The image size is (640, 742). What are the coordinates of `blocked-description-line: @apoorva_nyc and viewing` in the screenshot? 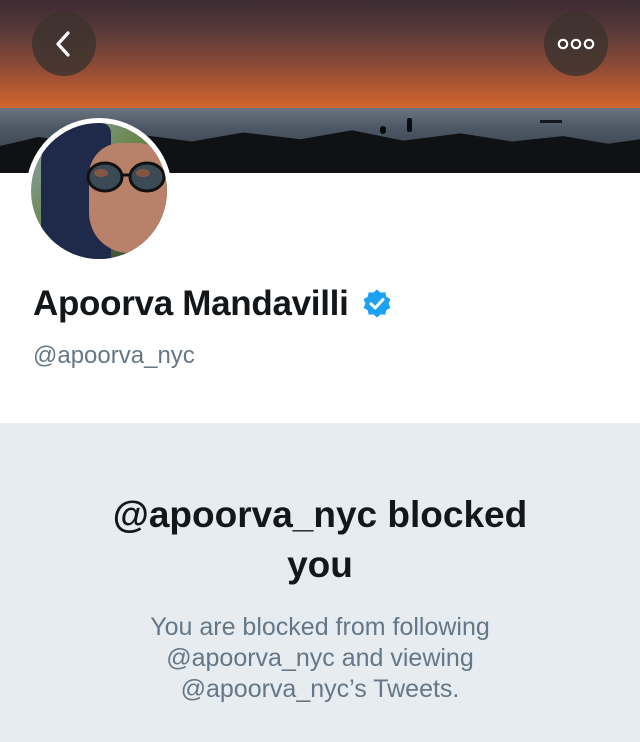 It's located at (320, 658).